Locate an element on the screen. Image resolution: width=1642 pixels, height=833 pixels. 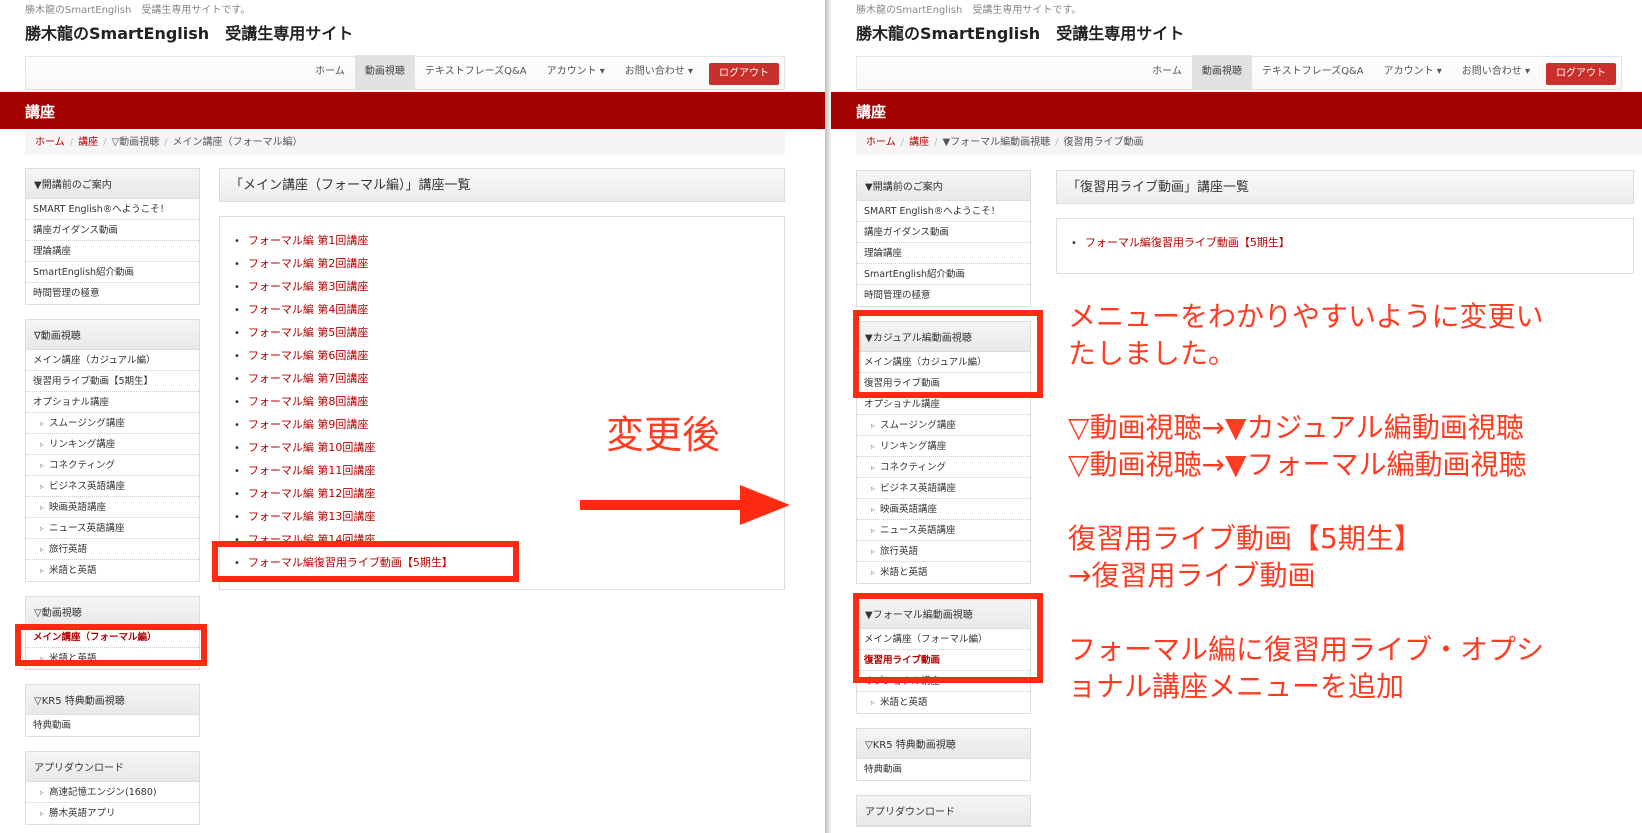
sidebar-item: 勝木英語アプリ is located at coordinates (112, 813).